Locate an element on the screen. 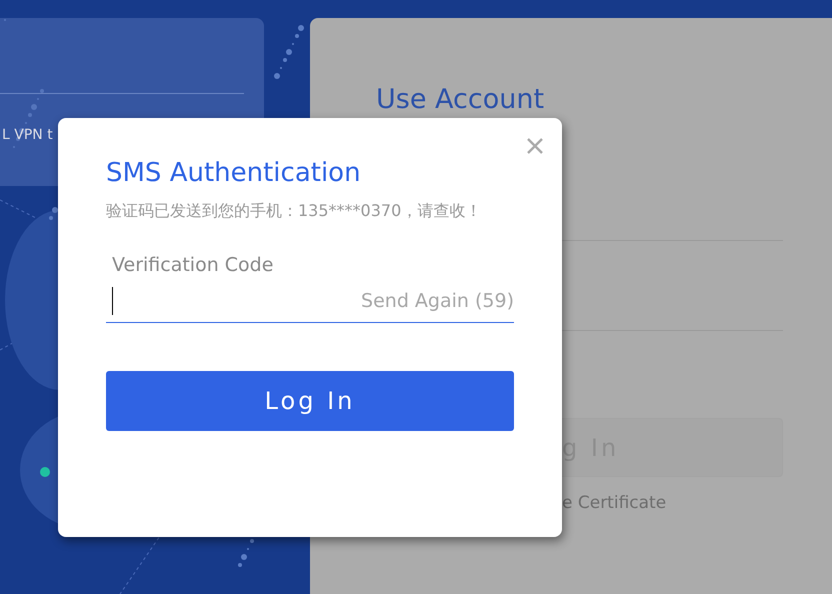  panel-title: Use Account is located at coordinates (461, 100).